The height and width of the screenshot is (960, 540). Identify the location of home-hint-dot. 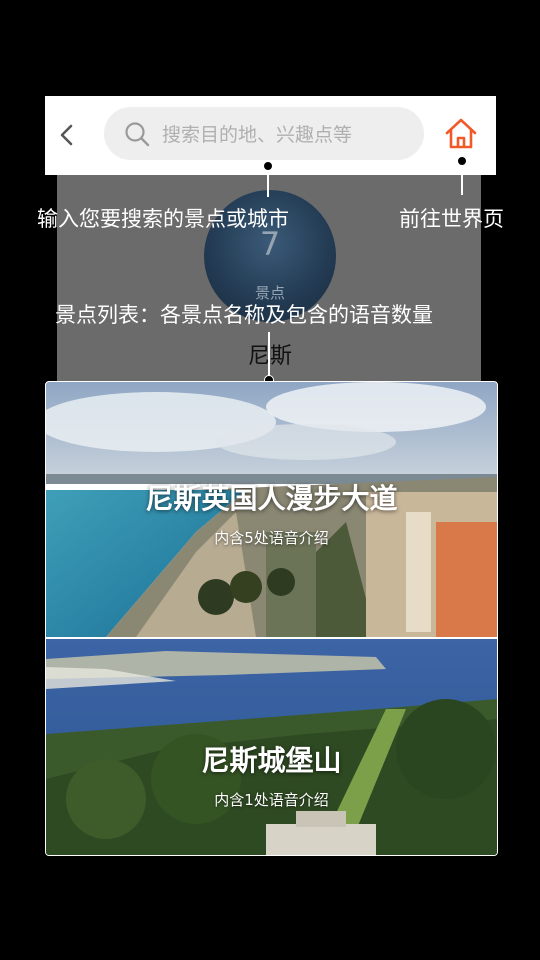
(462, 161).